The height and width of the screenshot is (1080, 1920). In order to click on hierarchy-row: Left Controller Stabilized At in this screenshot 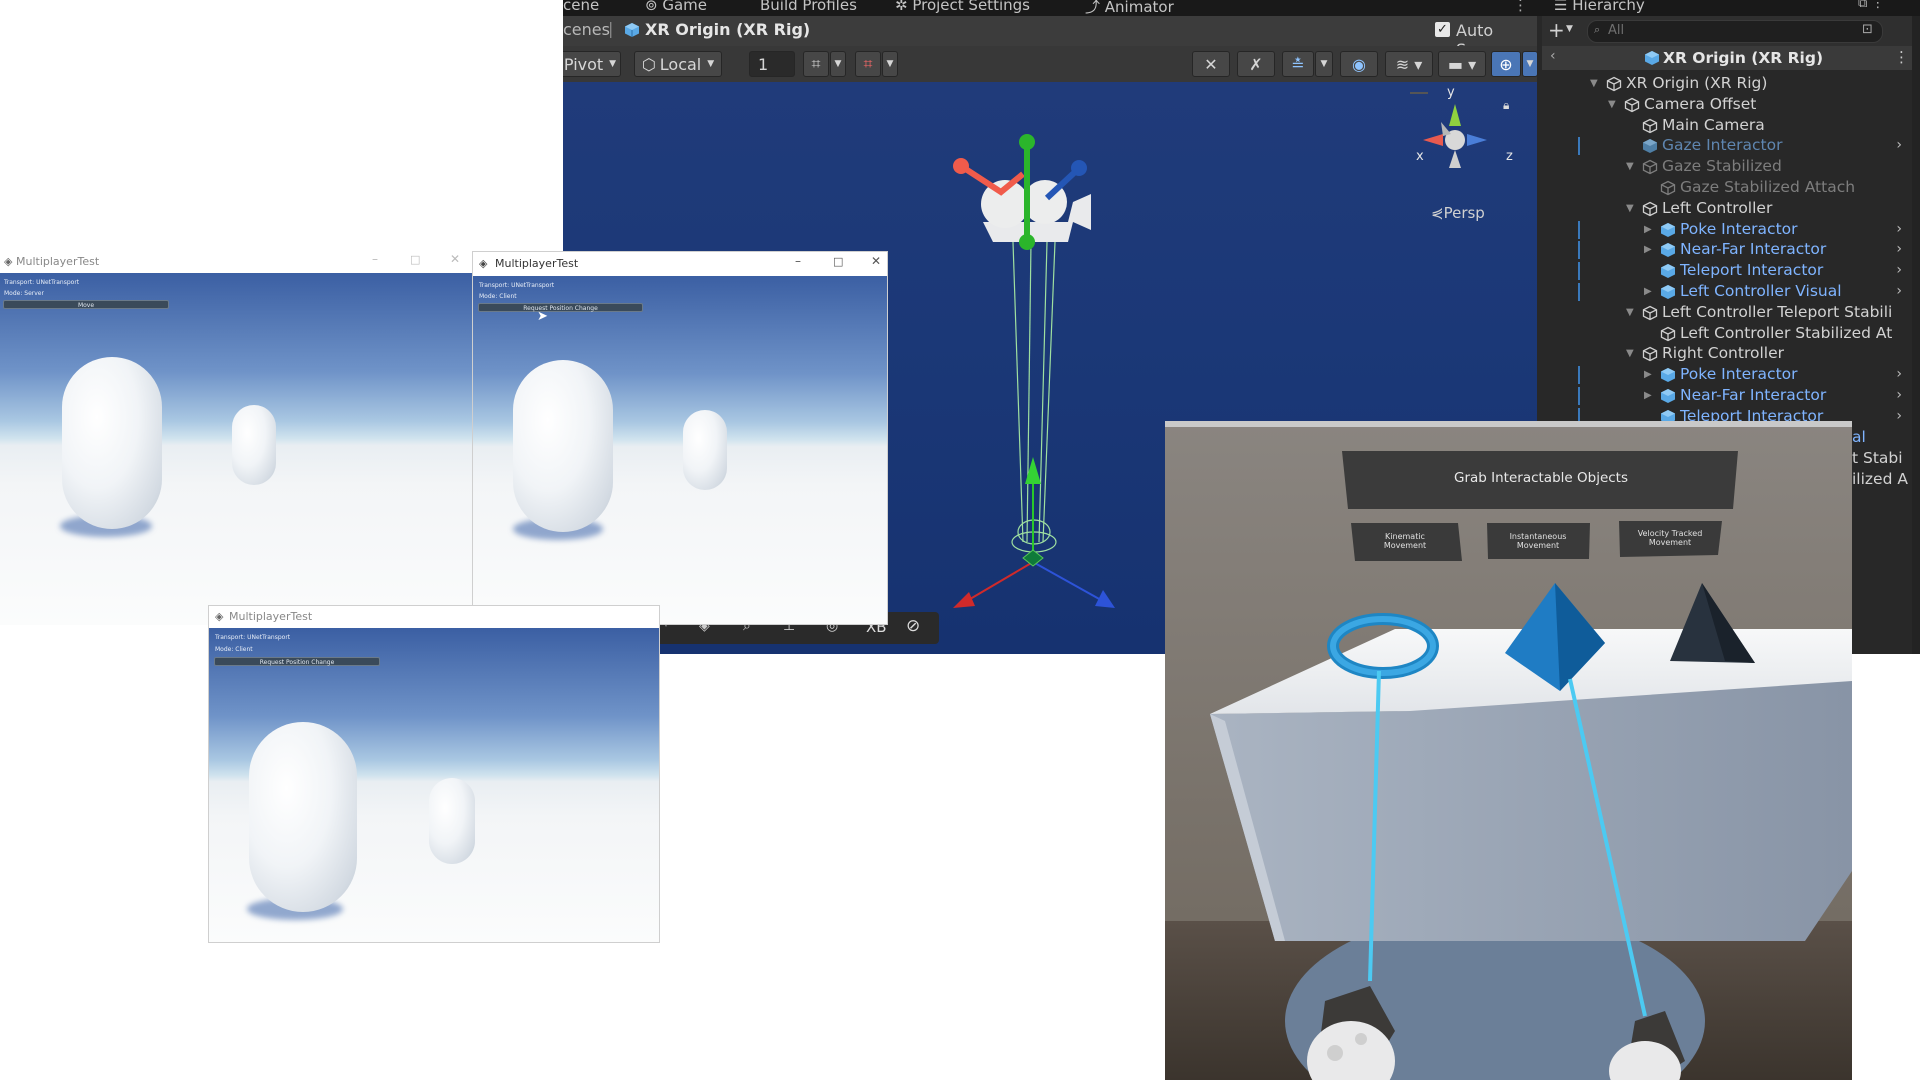, I will do `click(1731, 334)`.